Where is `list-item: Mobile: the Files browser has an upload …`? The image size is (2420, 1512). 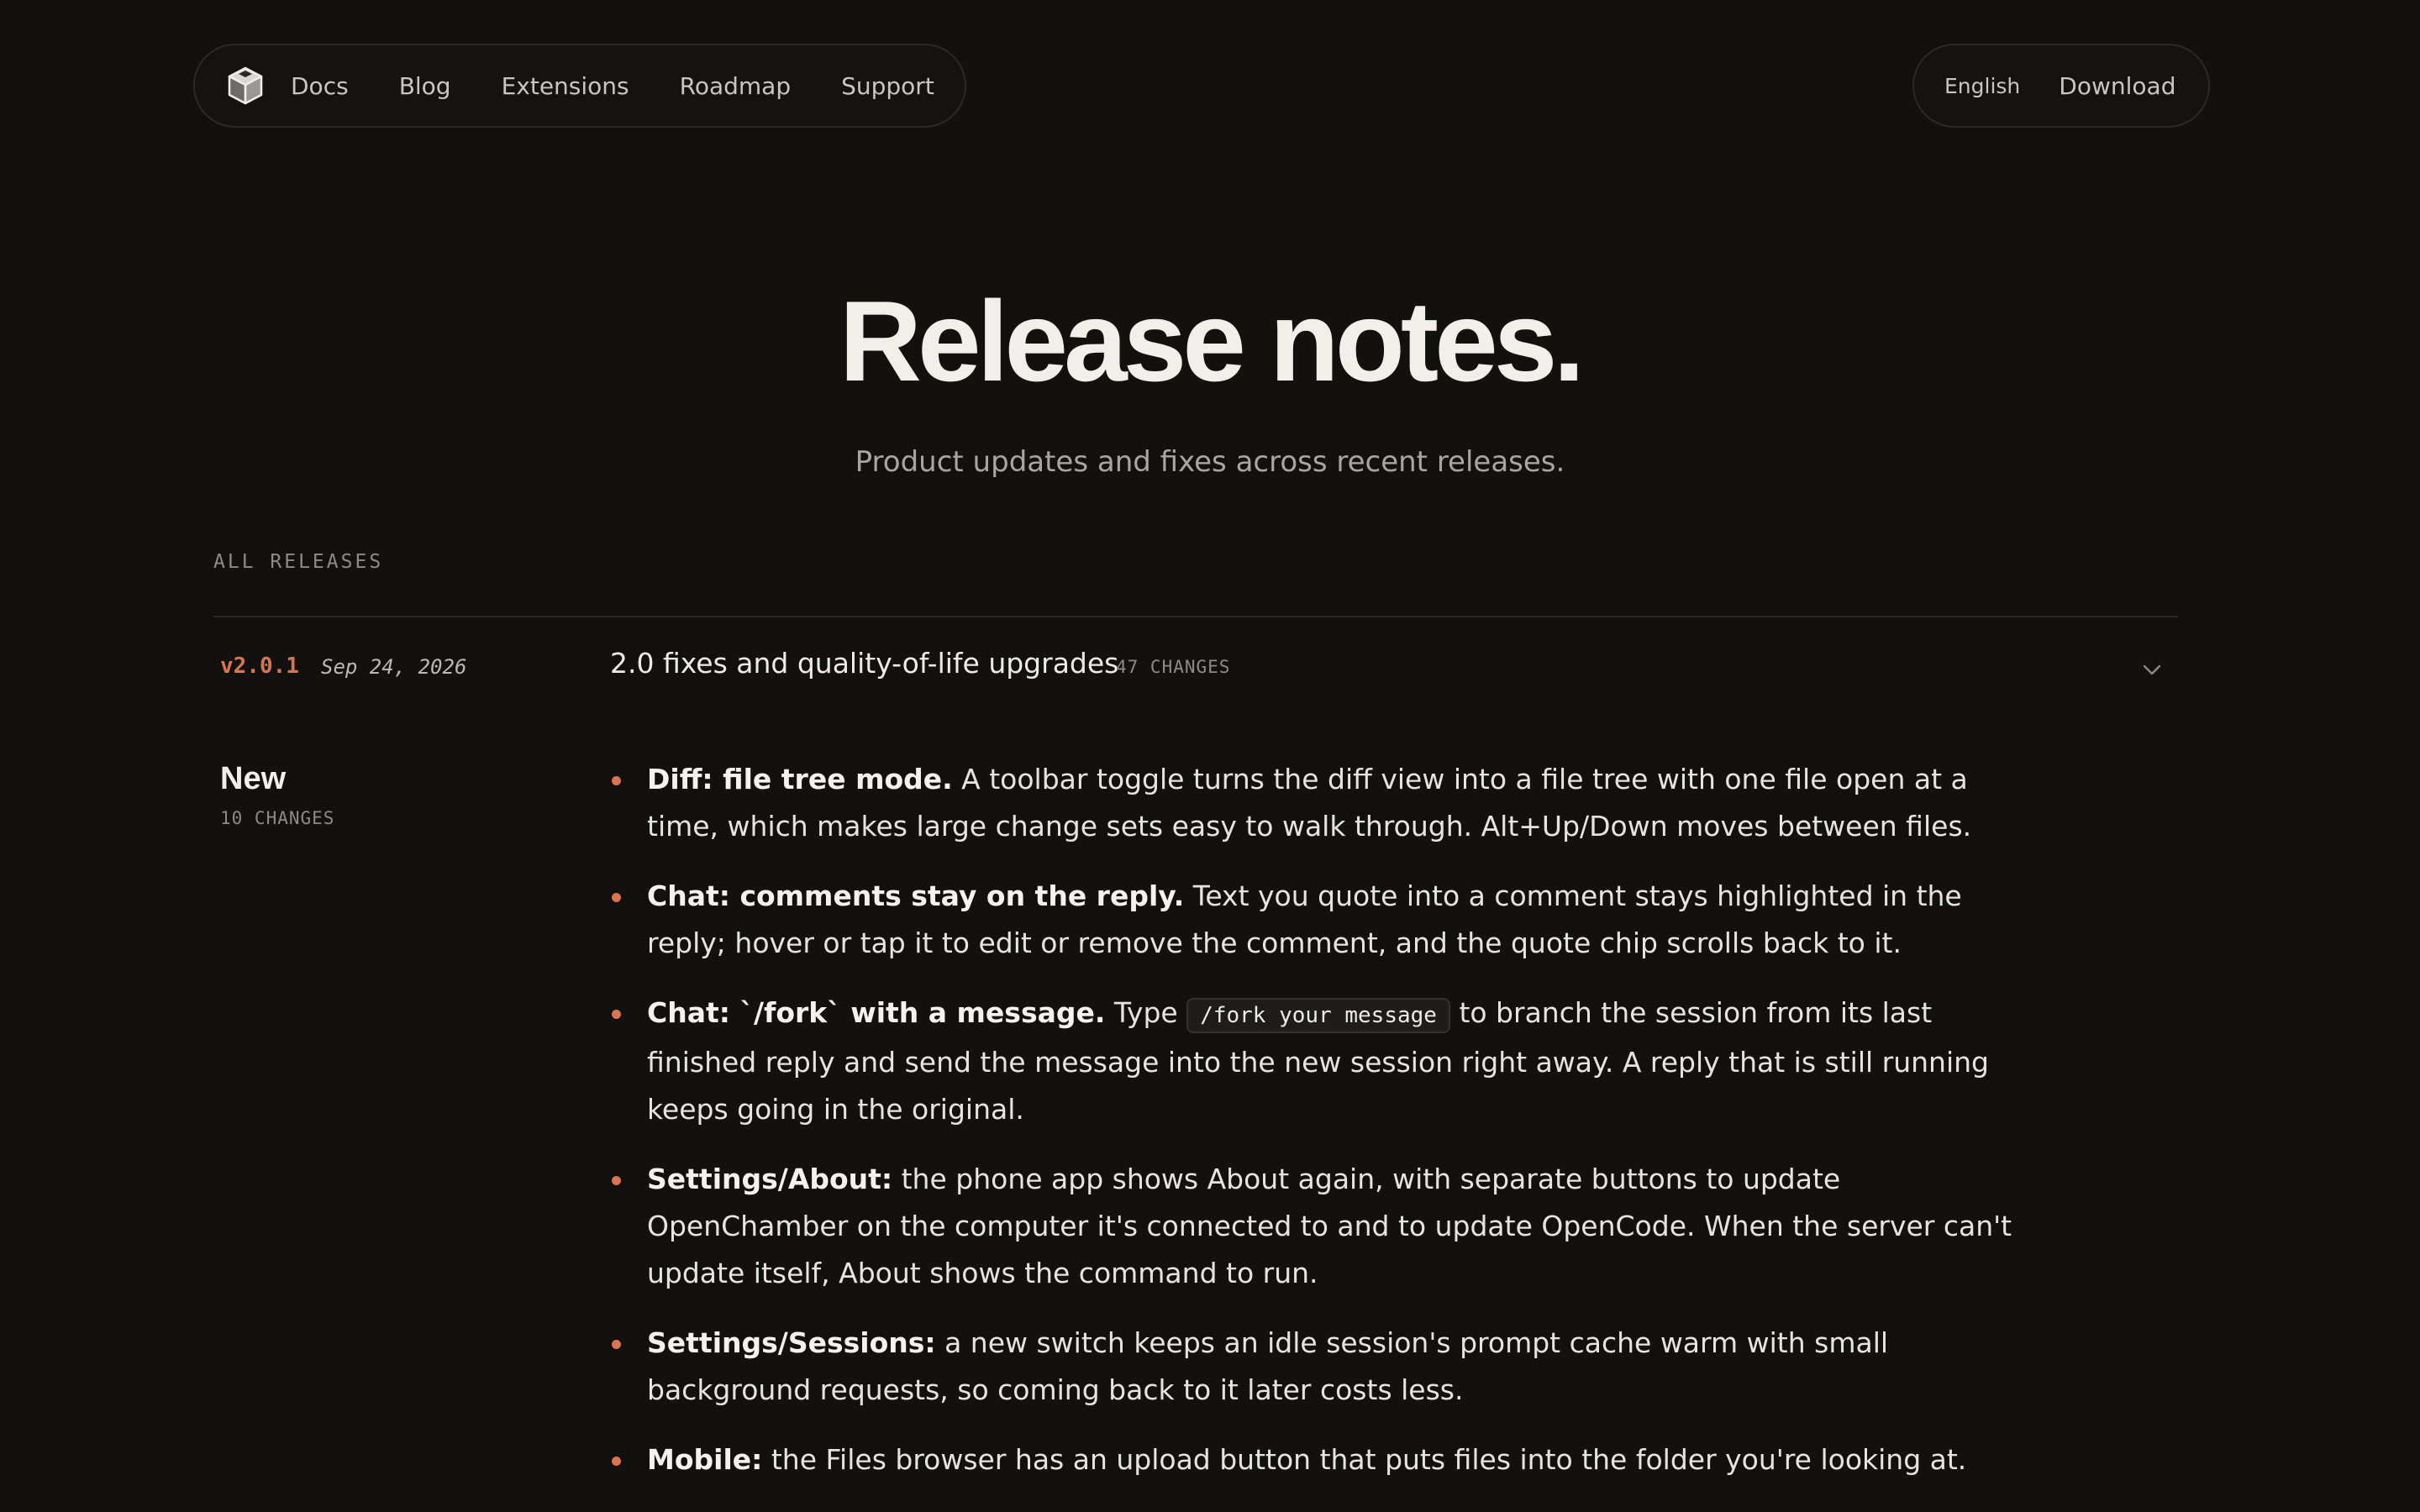 list-item: Mobile: the Files browser has an upload … is located at coordinates (1316, 1459).